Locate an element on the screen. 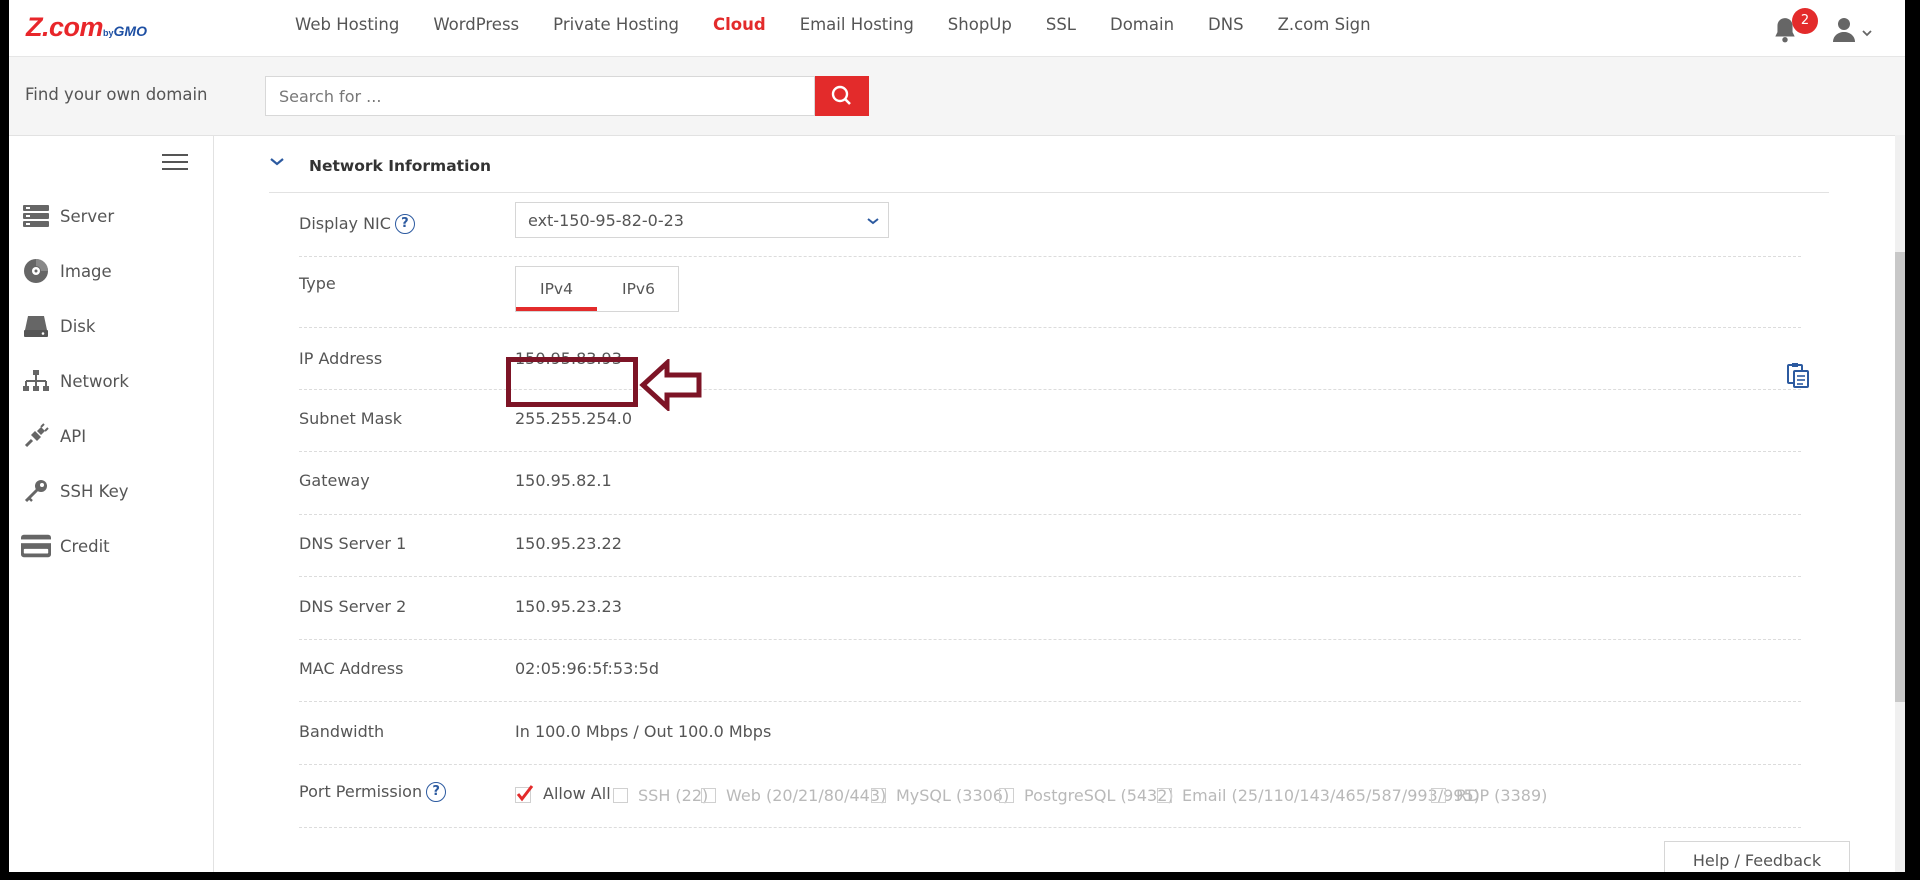  zcom-logo: Z.combyGMO is located at coordinates (86, 27).